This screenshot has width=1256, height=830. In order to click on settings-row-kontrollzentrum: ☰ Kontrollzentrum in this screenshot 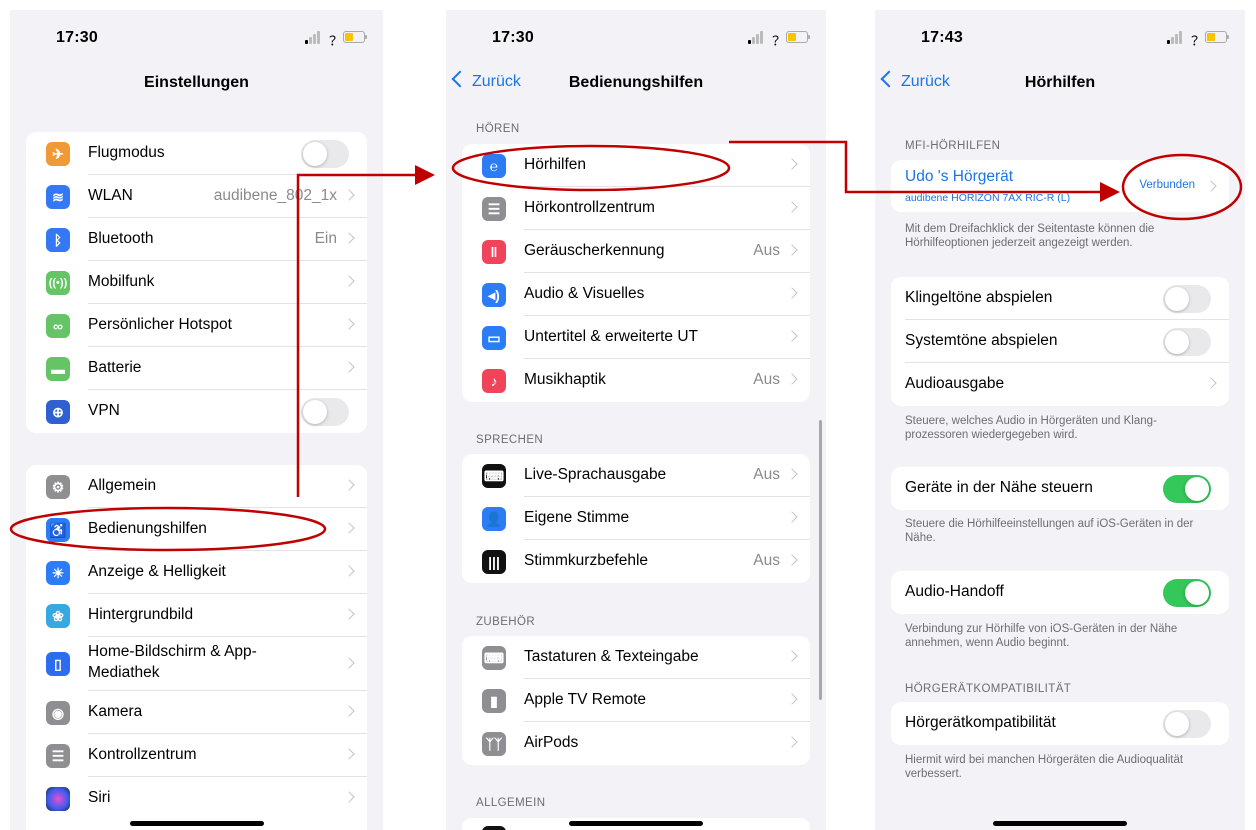, I will do `click(196, 755)`.